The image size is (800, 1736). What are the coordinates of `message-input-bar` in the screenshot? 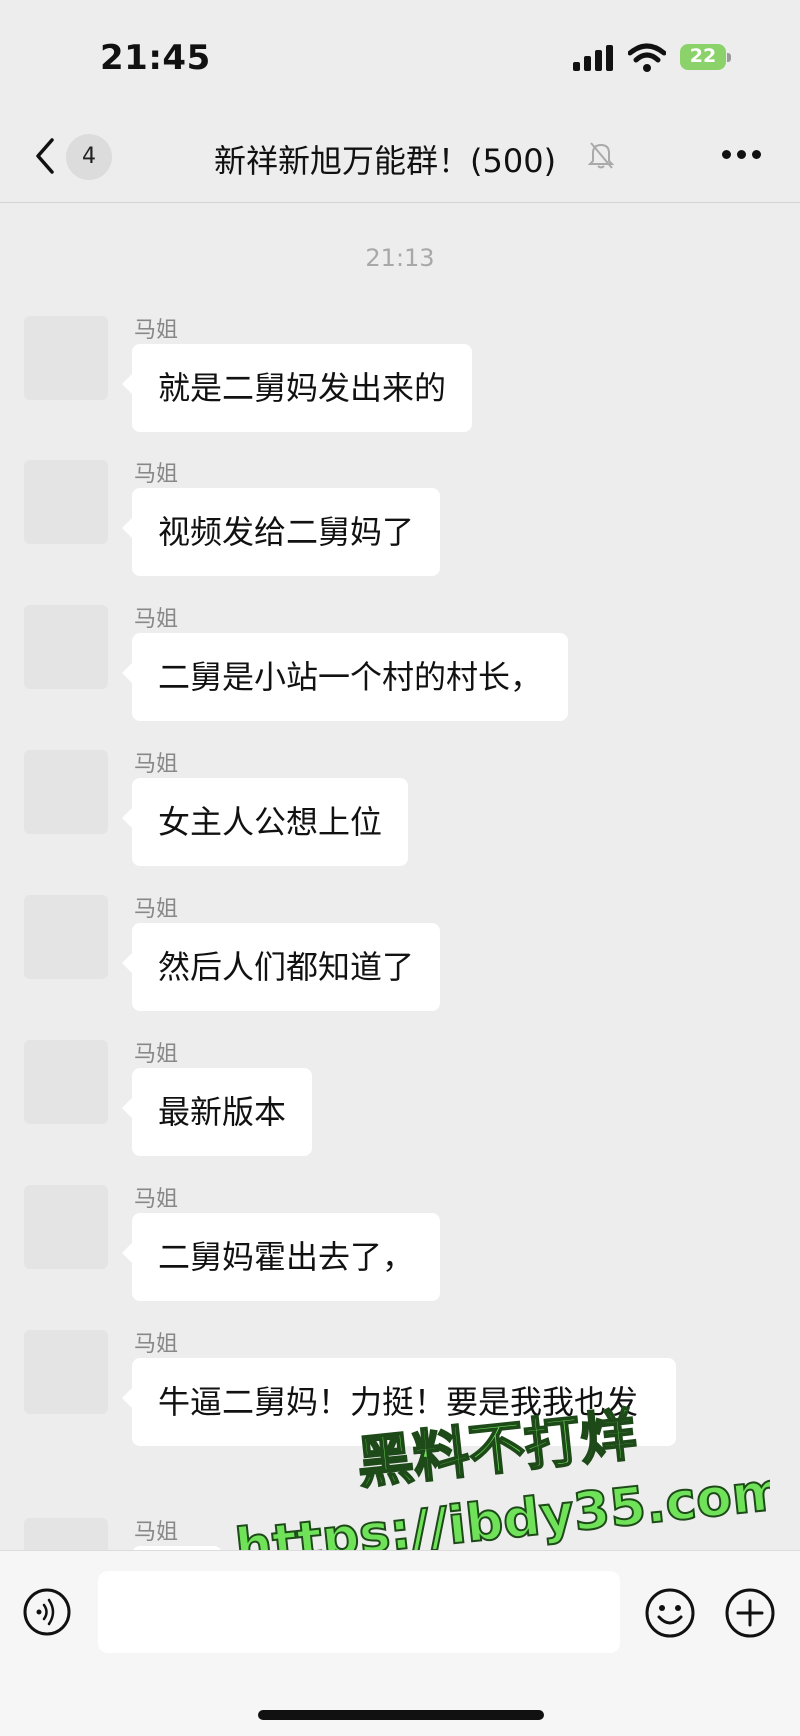 It's located at (400, 1643).